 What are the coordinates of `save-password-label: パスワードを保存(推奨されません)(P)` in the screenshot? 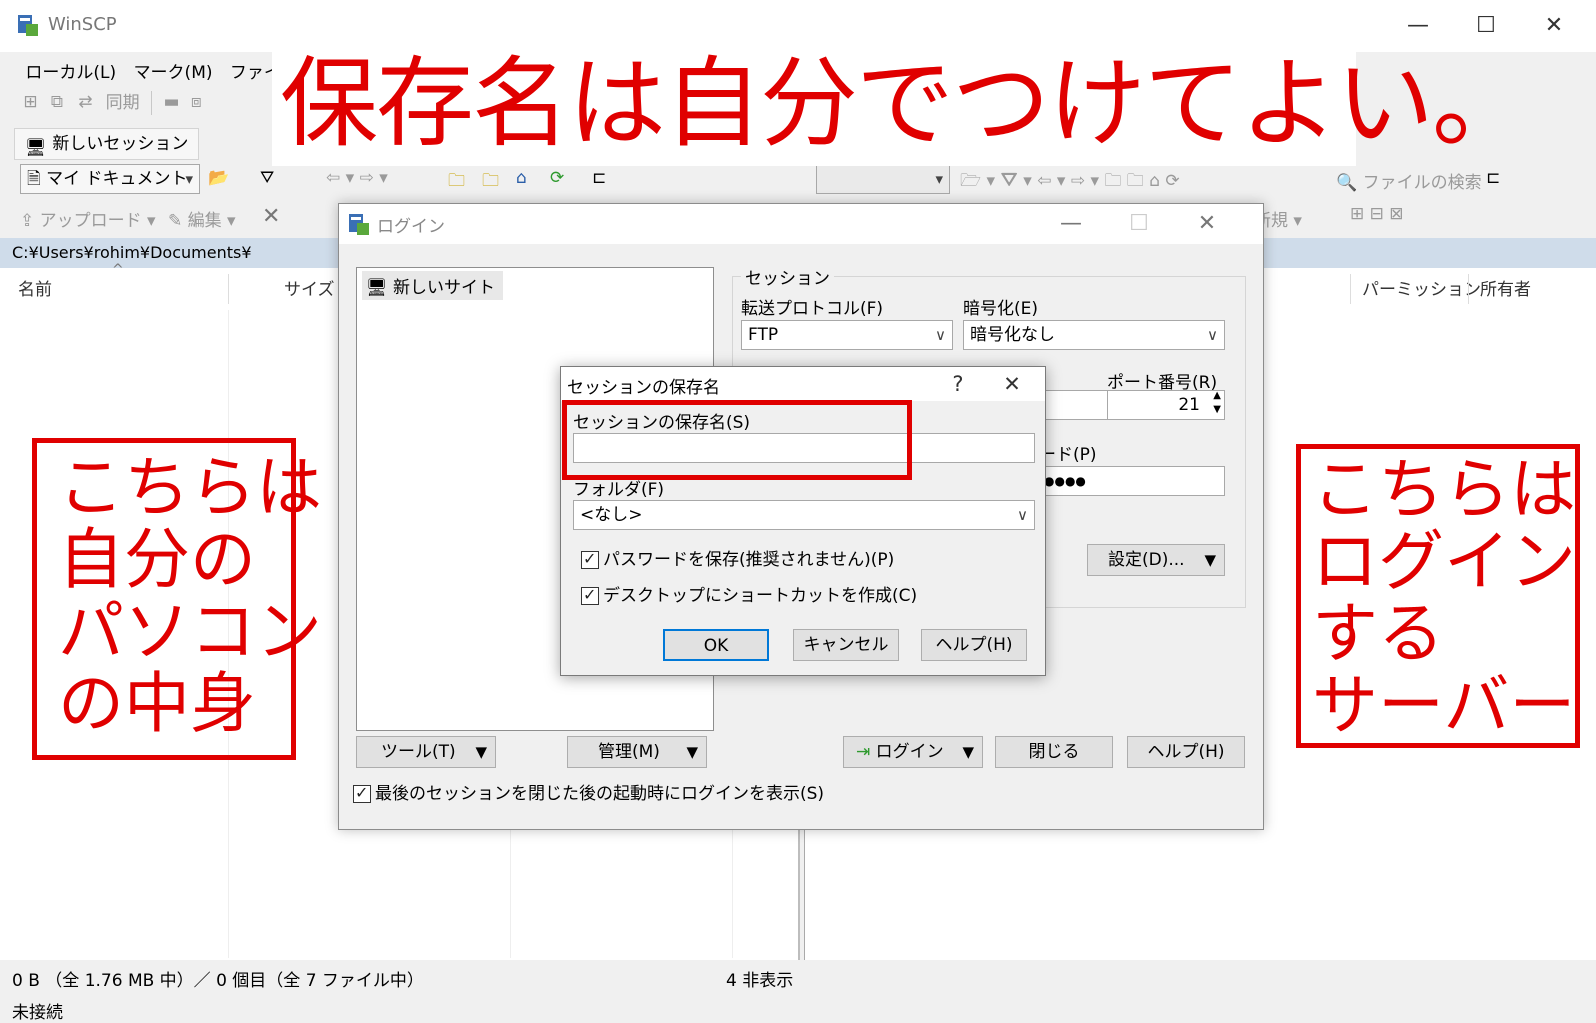 It's located at (749, 560).